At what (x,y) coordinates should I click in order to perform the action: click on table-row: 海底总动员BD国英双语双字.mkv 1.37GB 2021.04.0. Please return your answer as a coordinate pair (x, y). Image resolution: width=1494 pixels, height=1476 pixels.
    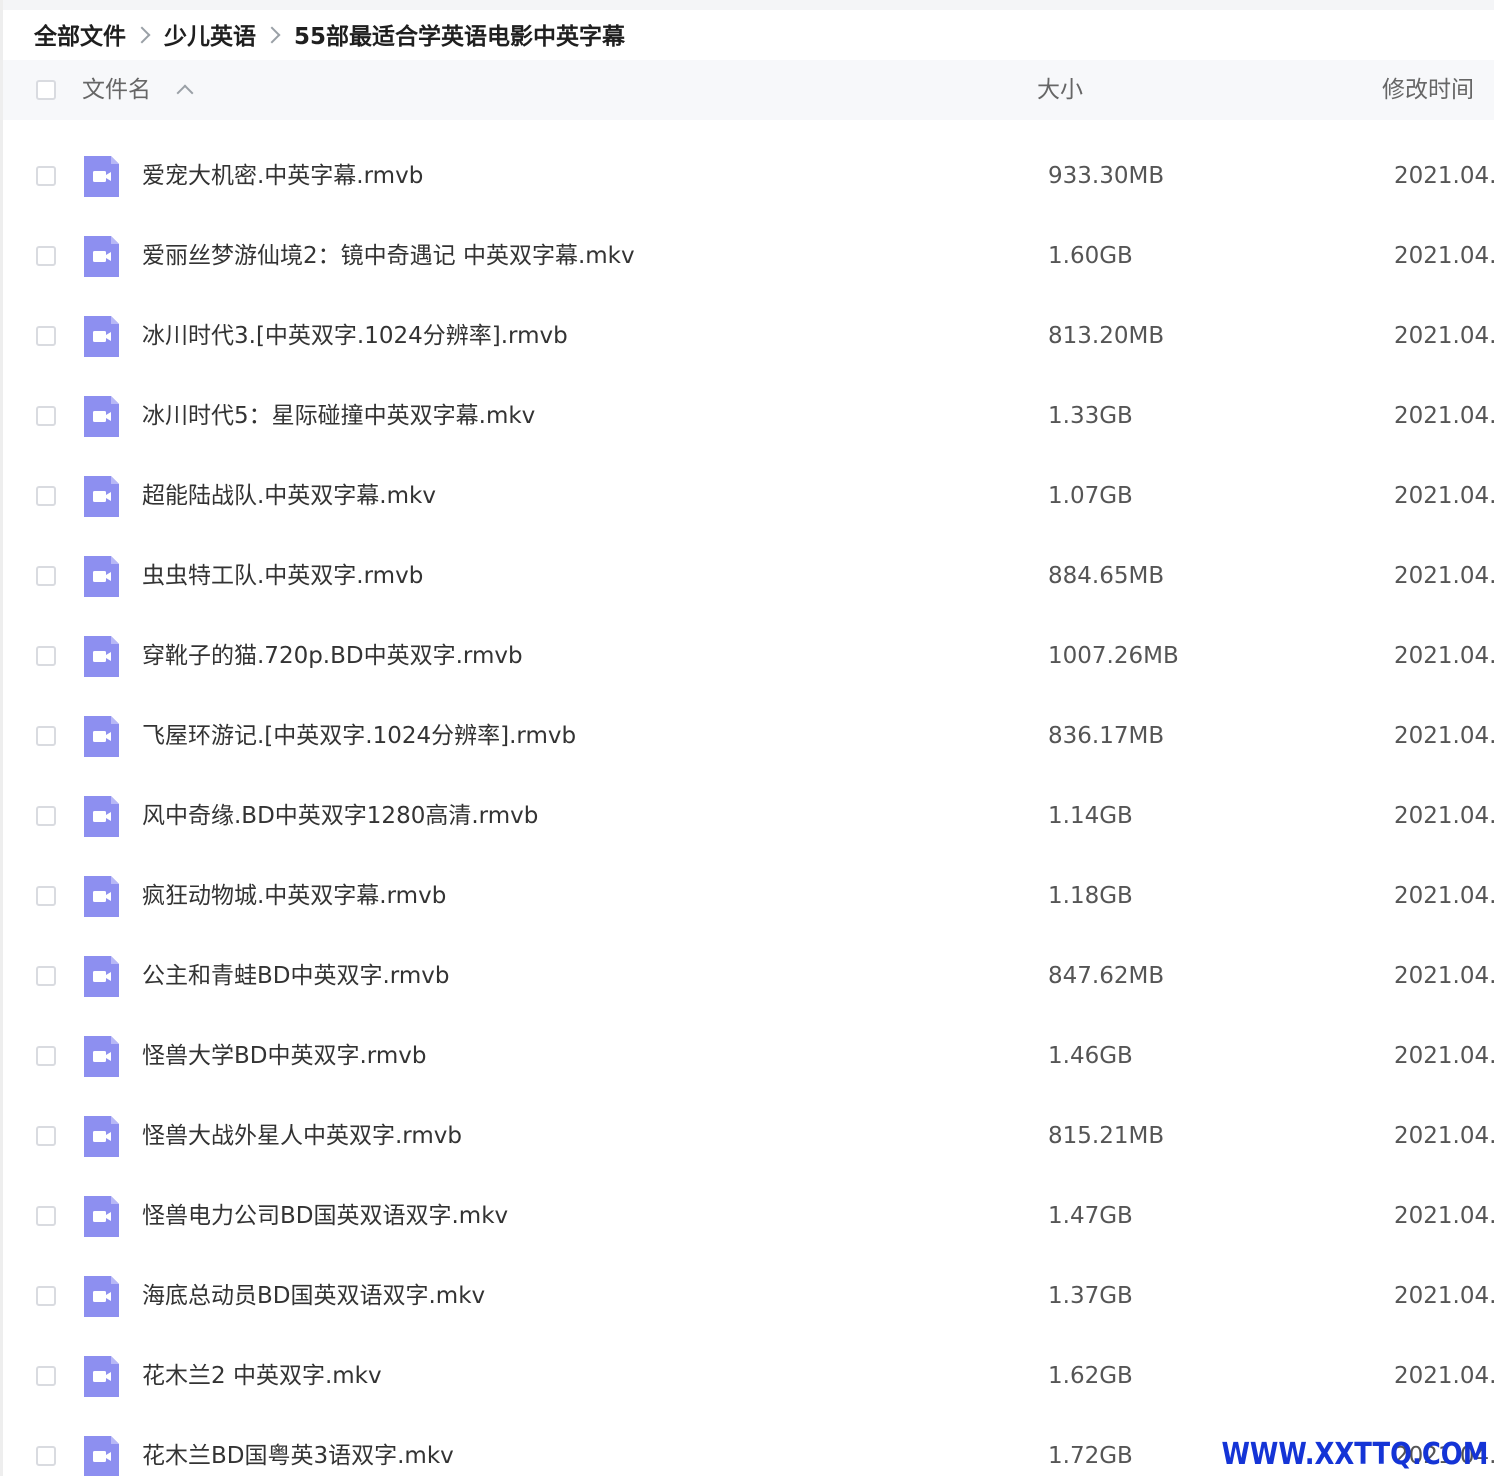
    Looking at the image, I should click on (748, 1296).